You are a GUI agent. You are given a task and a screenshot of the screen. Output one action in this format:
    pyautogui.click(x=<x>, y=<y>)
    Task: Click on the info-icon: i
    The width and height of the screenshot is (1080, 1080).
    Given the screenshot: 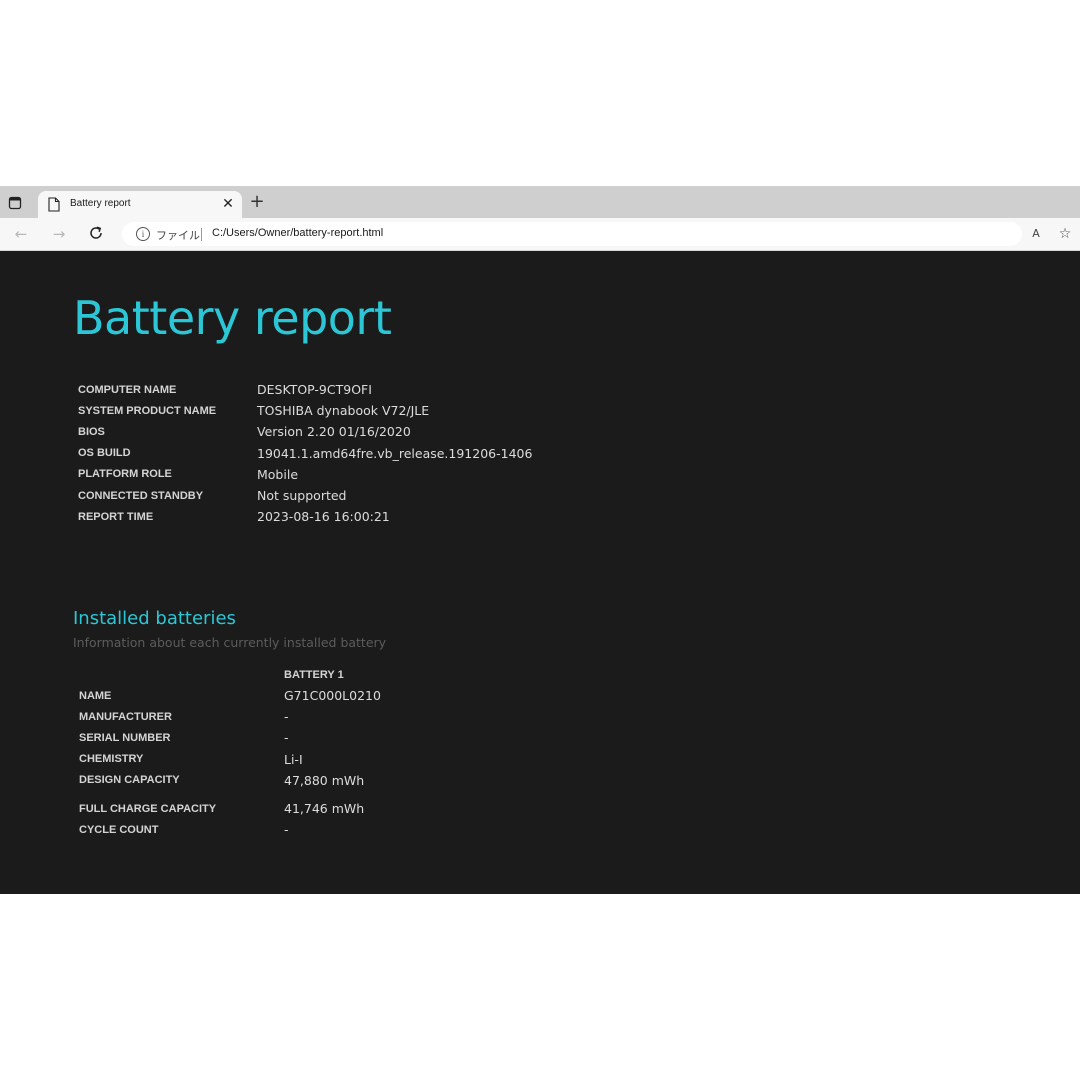 What is the action you would take?
    pyautogui.click(x=143, y=234)
    